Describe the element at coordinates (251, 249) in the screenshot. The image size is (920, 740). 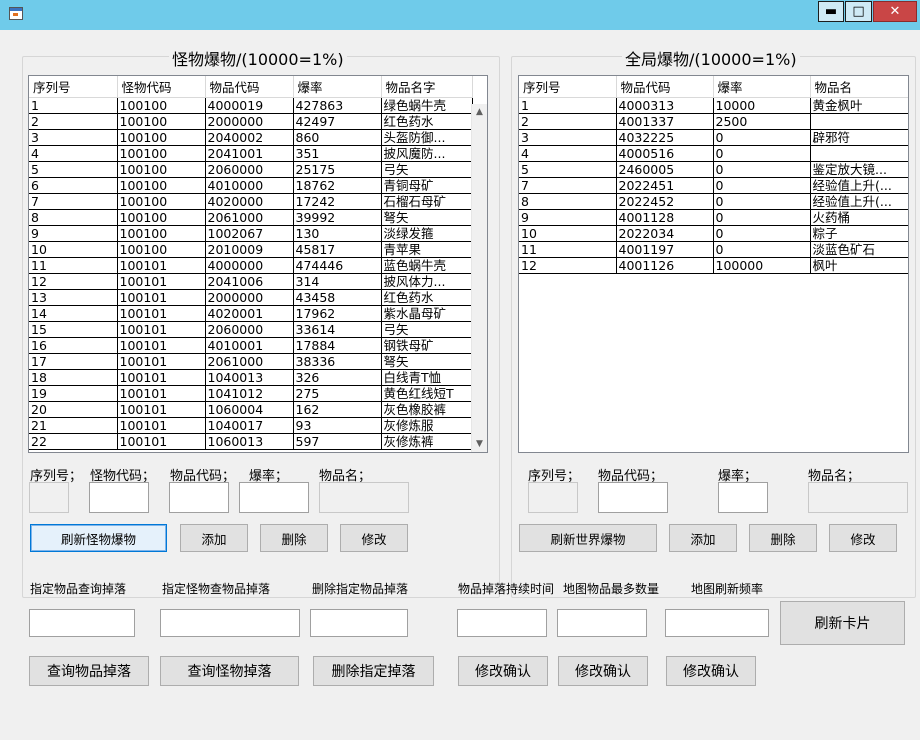
I see `table-row: 10 100100 2010009 45817 青苹果` at that location.